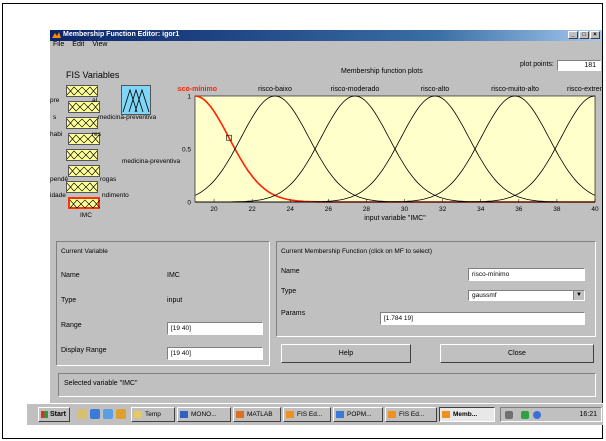 Image resolution: width=606 pixels, height=441 pixels. I want to click on x-tick-label: 36, so click(519, 209).